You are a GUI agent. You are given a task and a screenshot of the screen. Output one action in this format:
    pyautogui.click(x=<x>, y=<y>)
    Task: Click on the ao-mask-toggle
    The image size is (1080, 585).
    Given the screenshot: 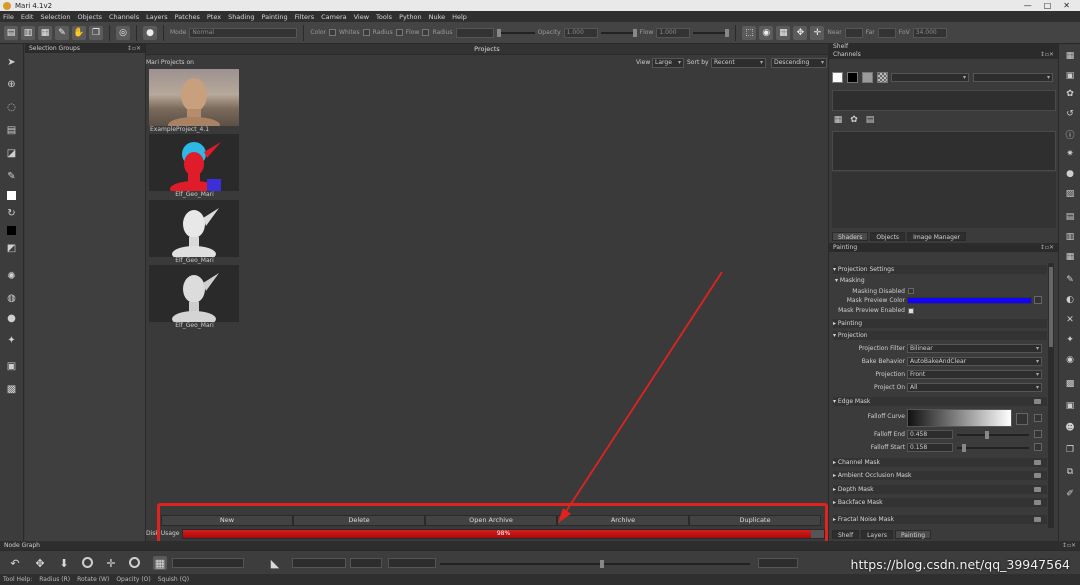 What is the action you would take?
    pyautogui.click(x=1037, y=475)
    